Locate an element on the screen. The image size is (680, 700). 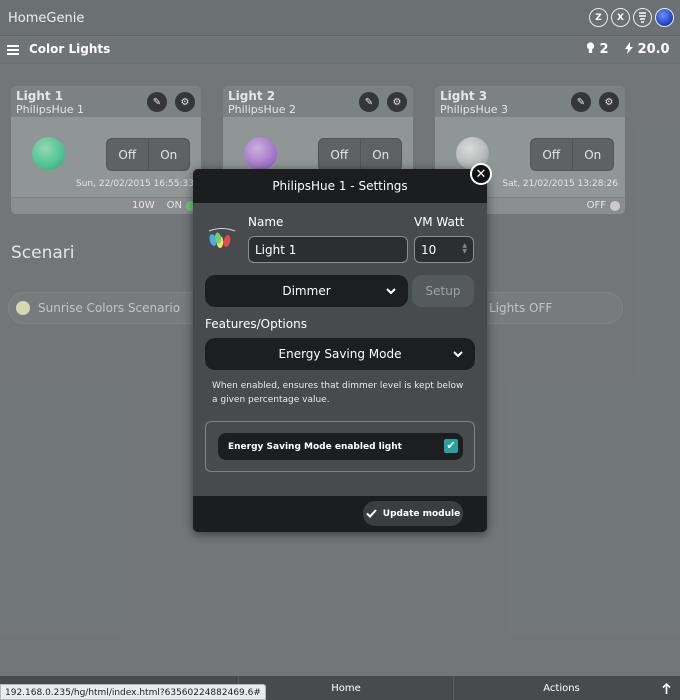
app-header: HomeGenie Z X is located at coordinates (340, 18).